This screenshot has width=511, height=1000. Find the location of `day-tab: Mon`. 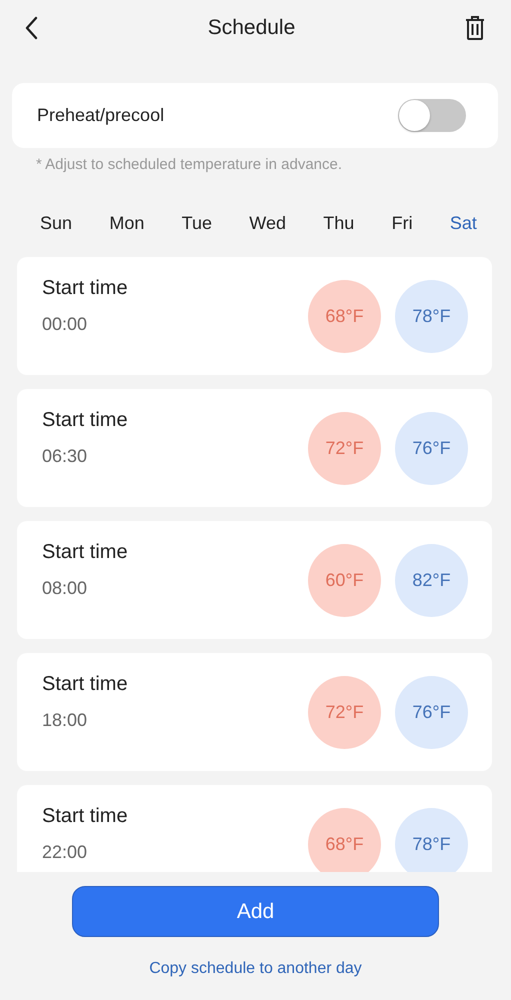

day-tab: Mon is located at coordinates (126, 225).